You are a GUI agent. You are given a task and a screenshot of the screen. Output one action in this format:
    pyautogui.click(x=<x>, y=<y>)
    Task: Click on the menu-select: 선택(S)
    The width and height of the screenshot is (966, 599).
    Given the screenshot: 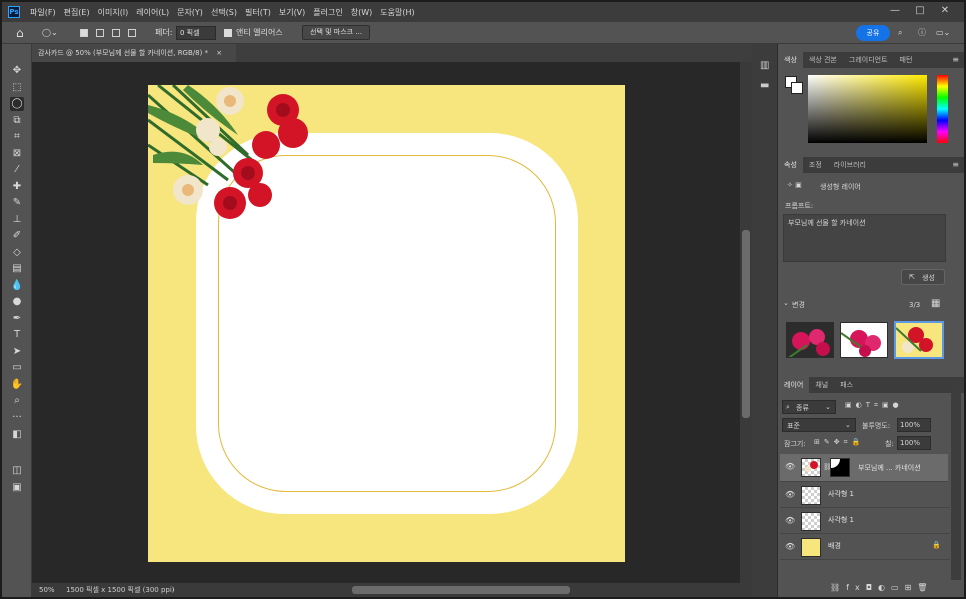 What is the action you would take?
    pyautogui.click(x=224, y=12)
    